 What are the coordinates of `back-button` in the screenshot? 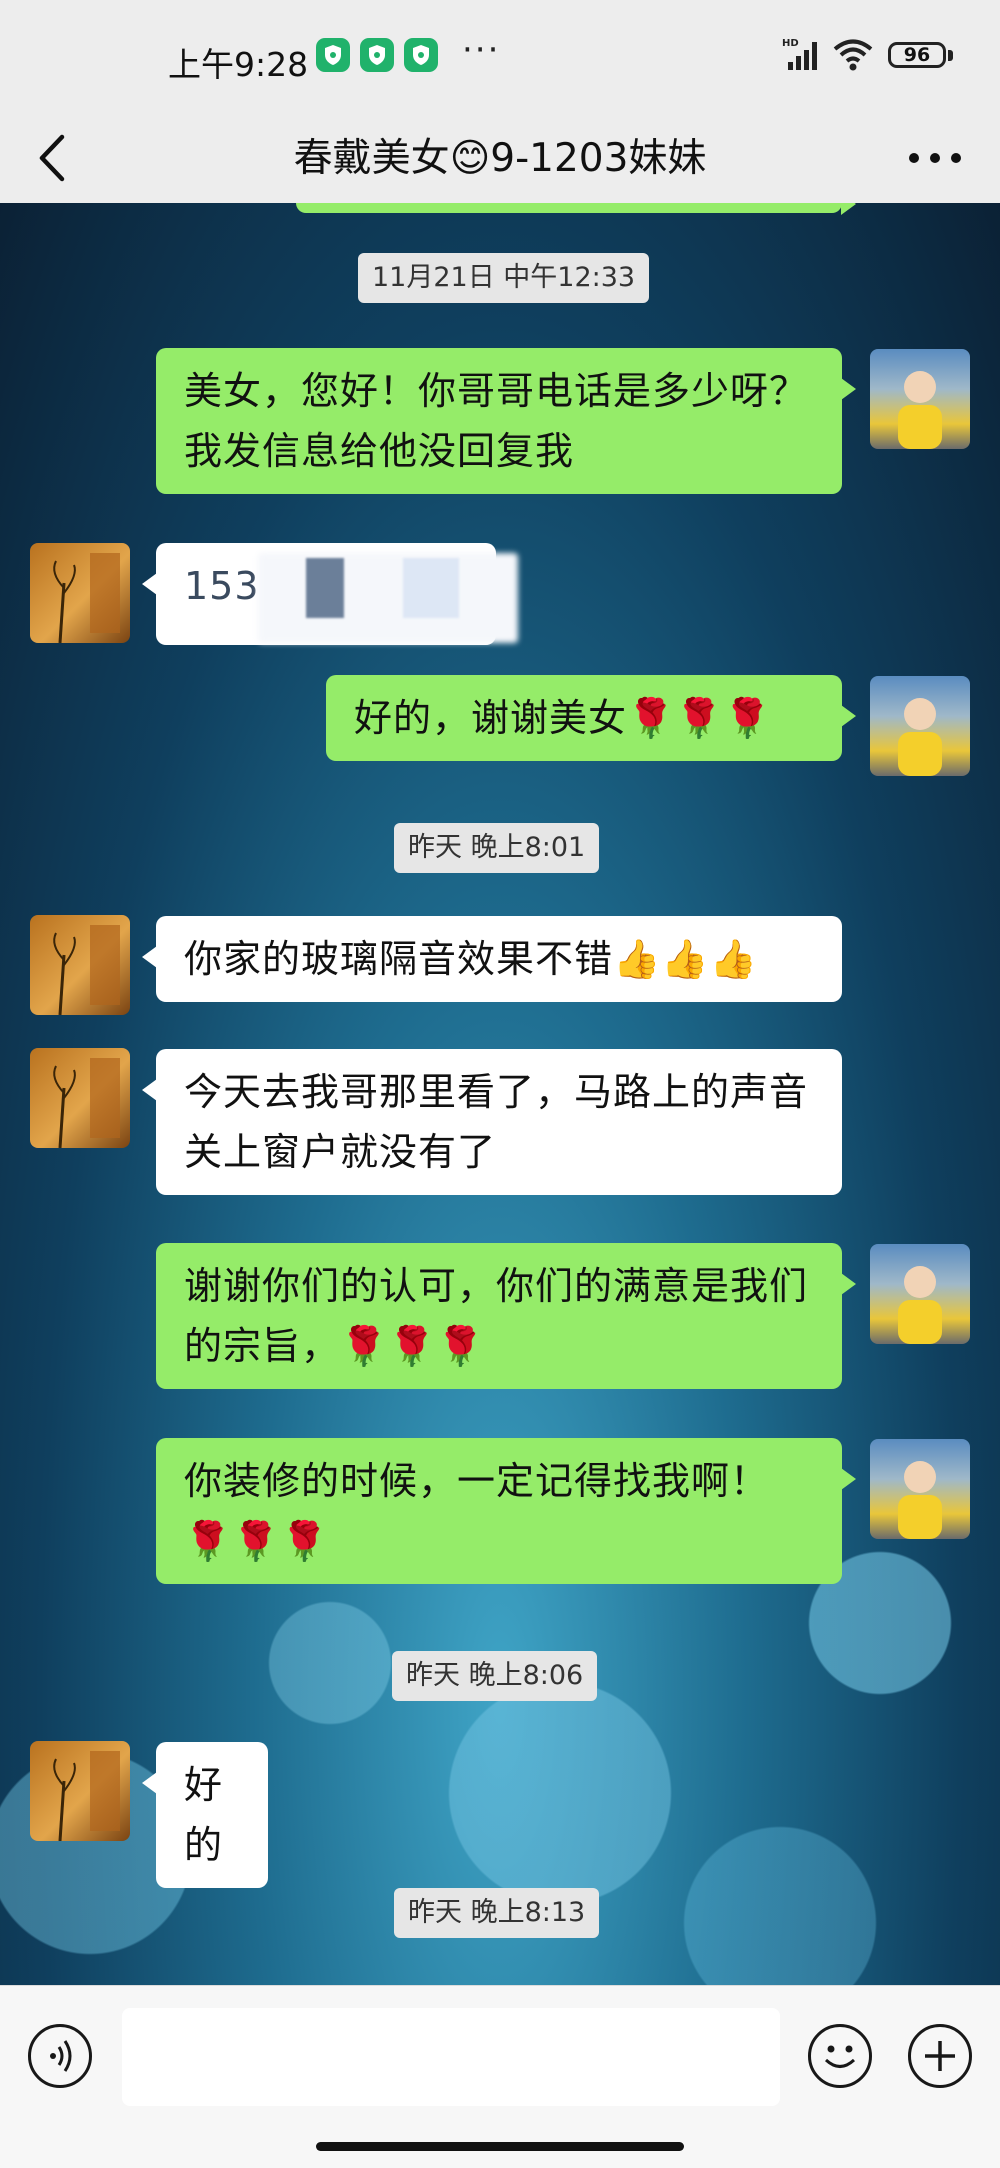 It's located at (55, 158).